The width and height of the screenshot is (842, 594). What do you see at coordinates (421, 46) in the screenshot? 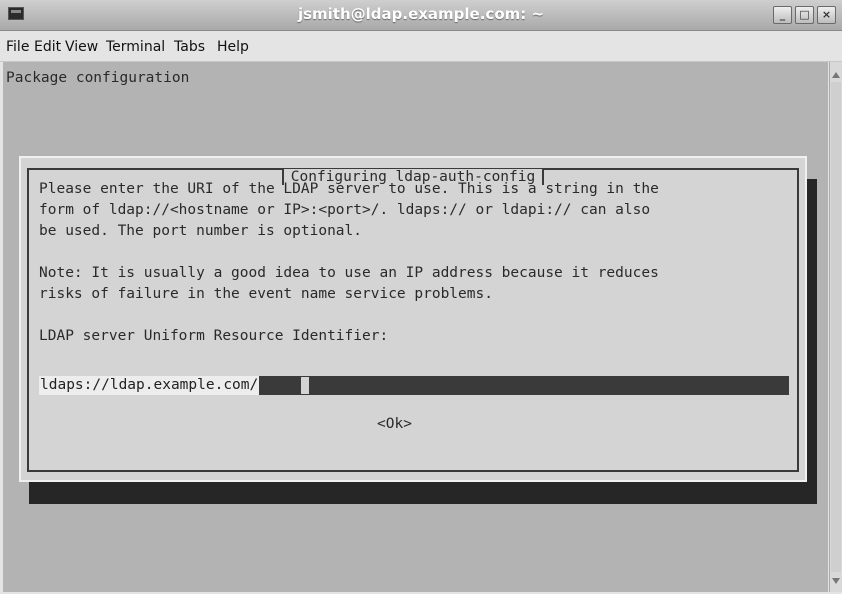
I see `menu-bar: File Edit View Terminal Tabs Help` at bounding box center [421, 46].